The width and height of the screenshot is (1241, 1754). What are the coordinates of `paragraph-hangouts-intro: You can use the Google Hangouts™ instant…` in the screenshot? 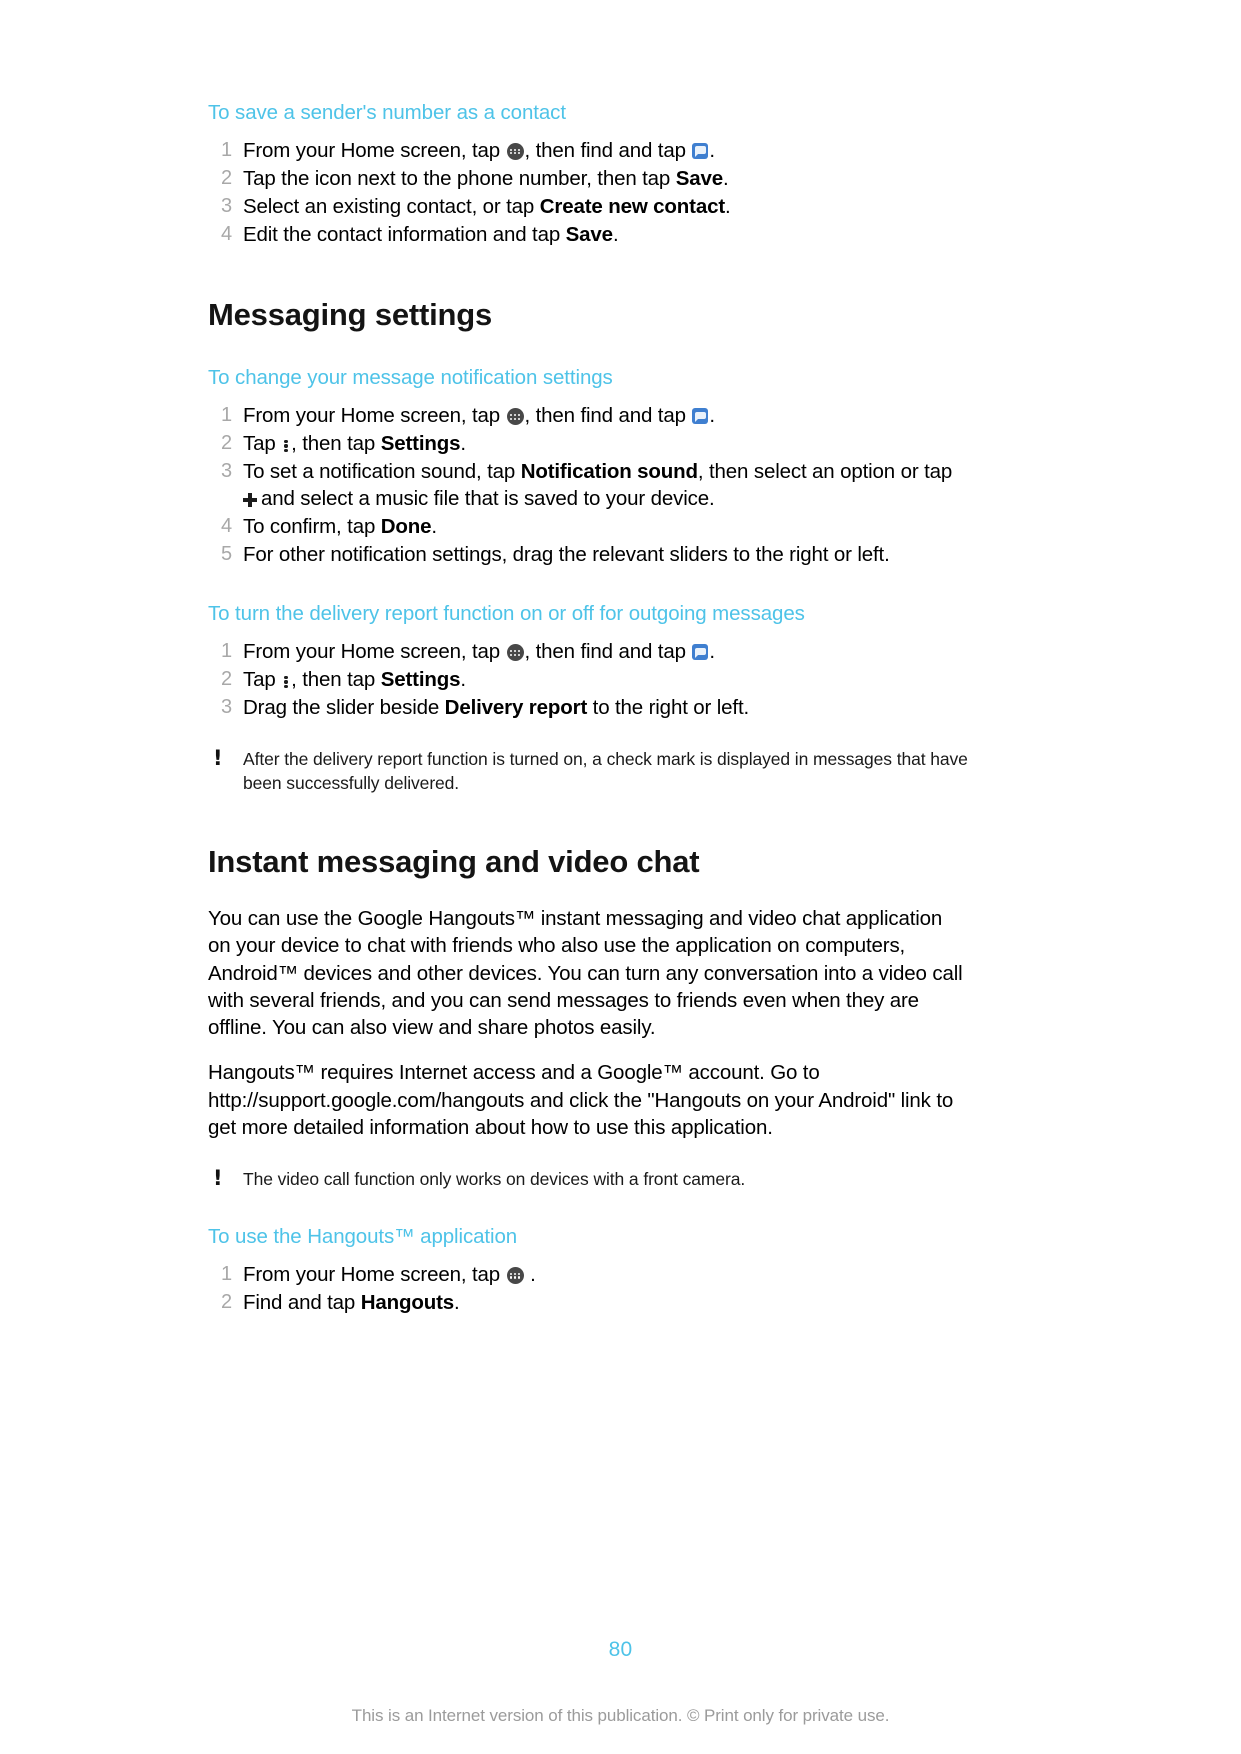 It's located at (585, 973).